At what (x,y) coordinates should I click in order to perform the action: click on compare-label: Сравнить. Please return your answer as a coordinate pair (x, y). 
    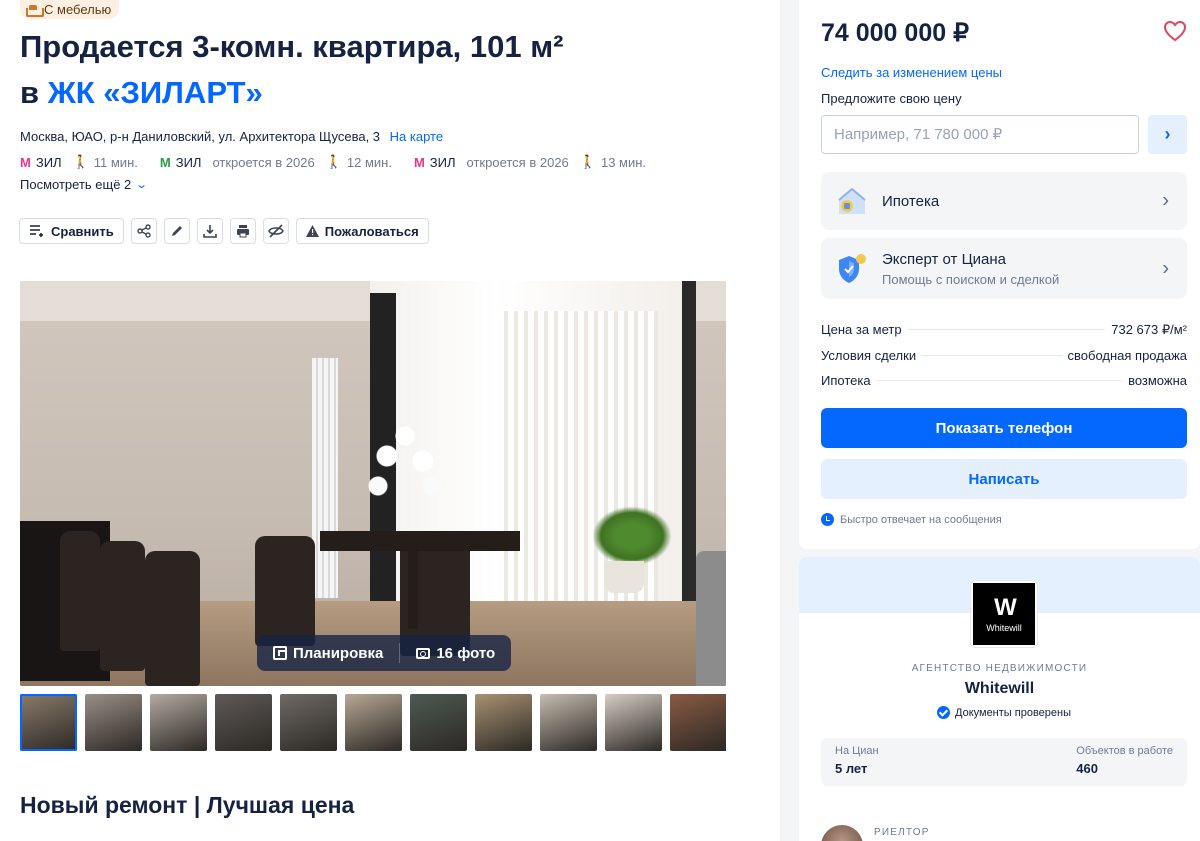
    Looking at the image, I should click on (82, 231).